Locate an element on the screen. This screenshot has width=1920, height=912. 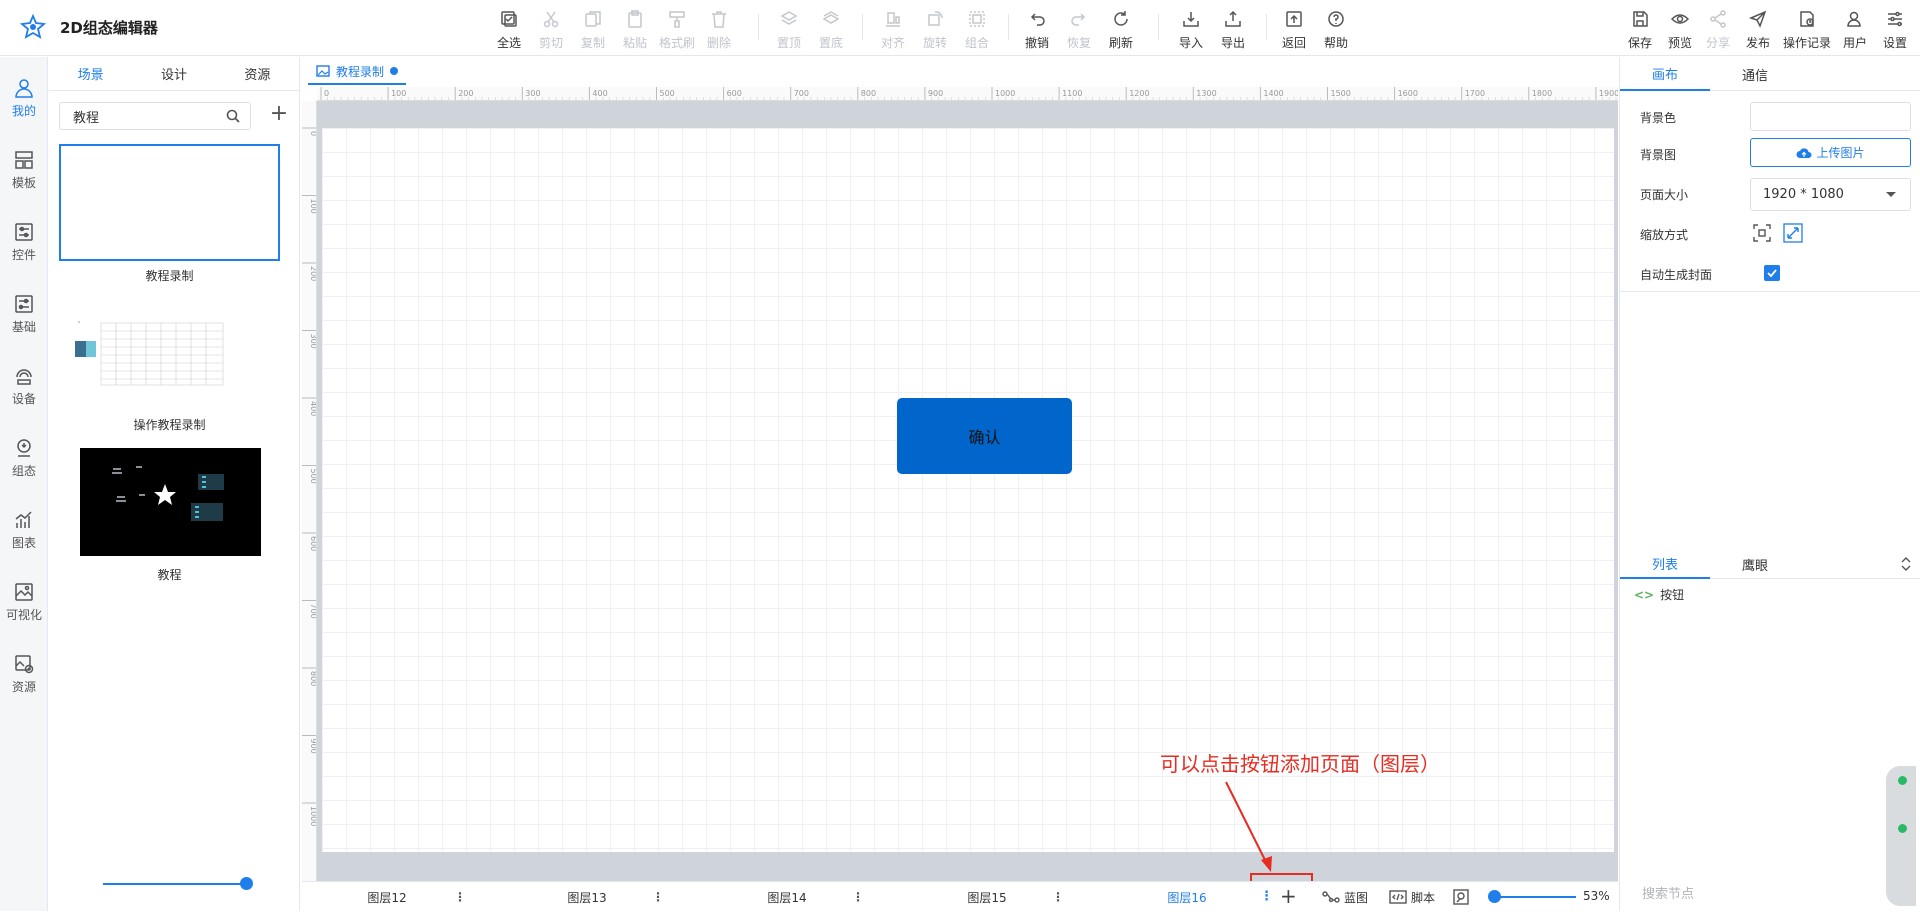
page-size-select: 1920 * 1080 is located at coordinates (1830, 194).